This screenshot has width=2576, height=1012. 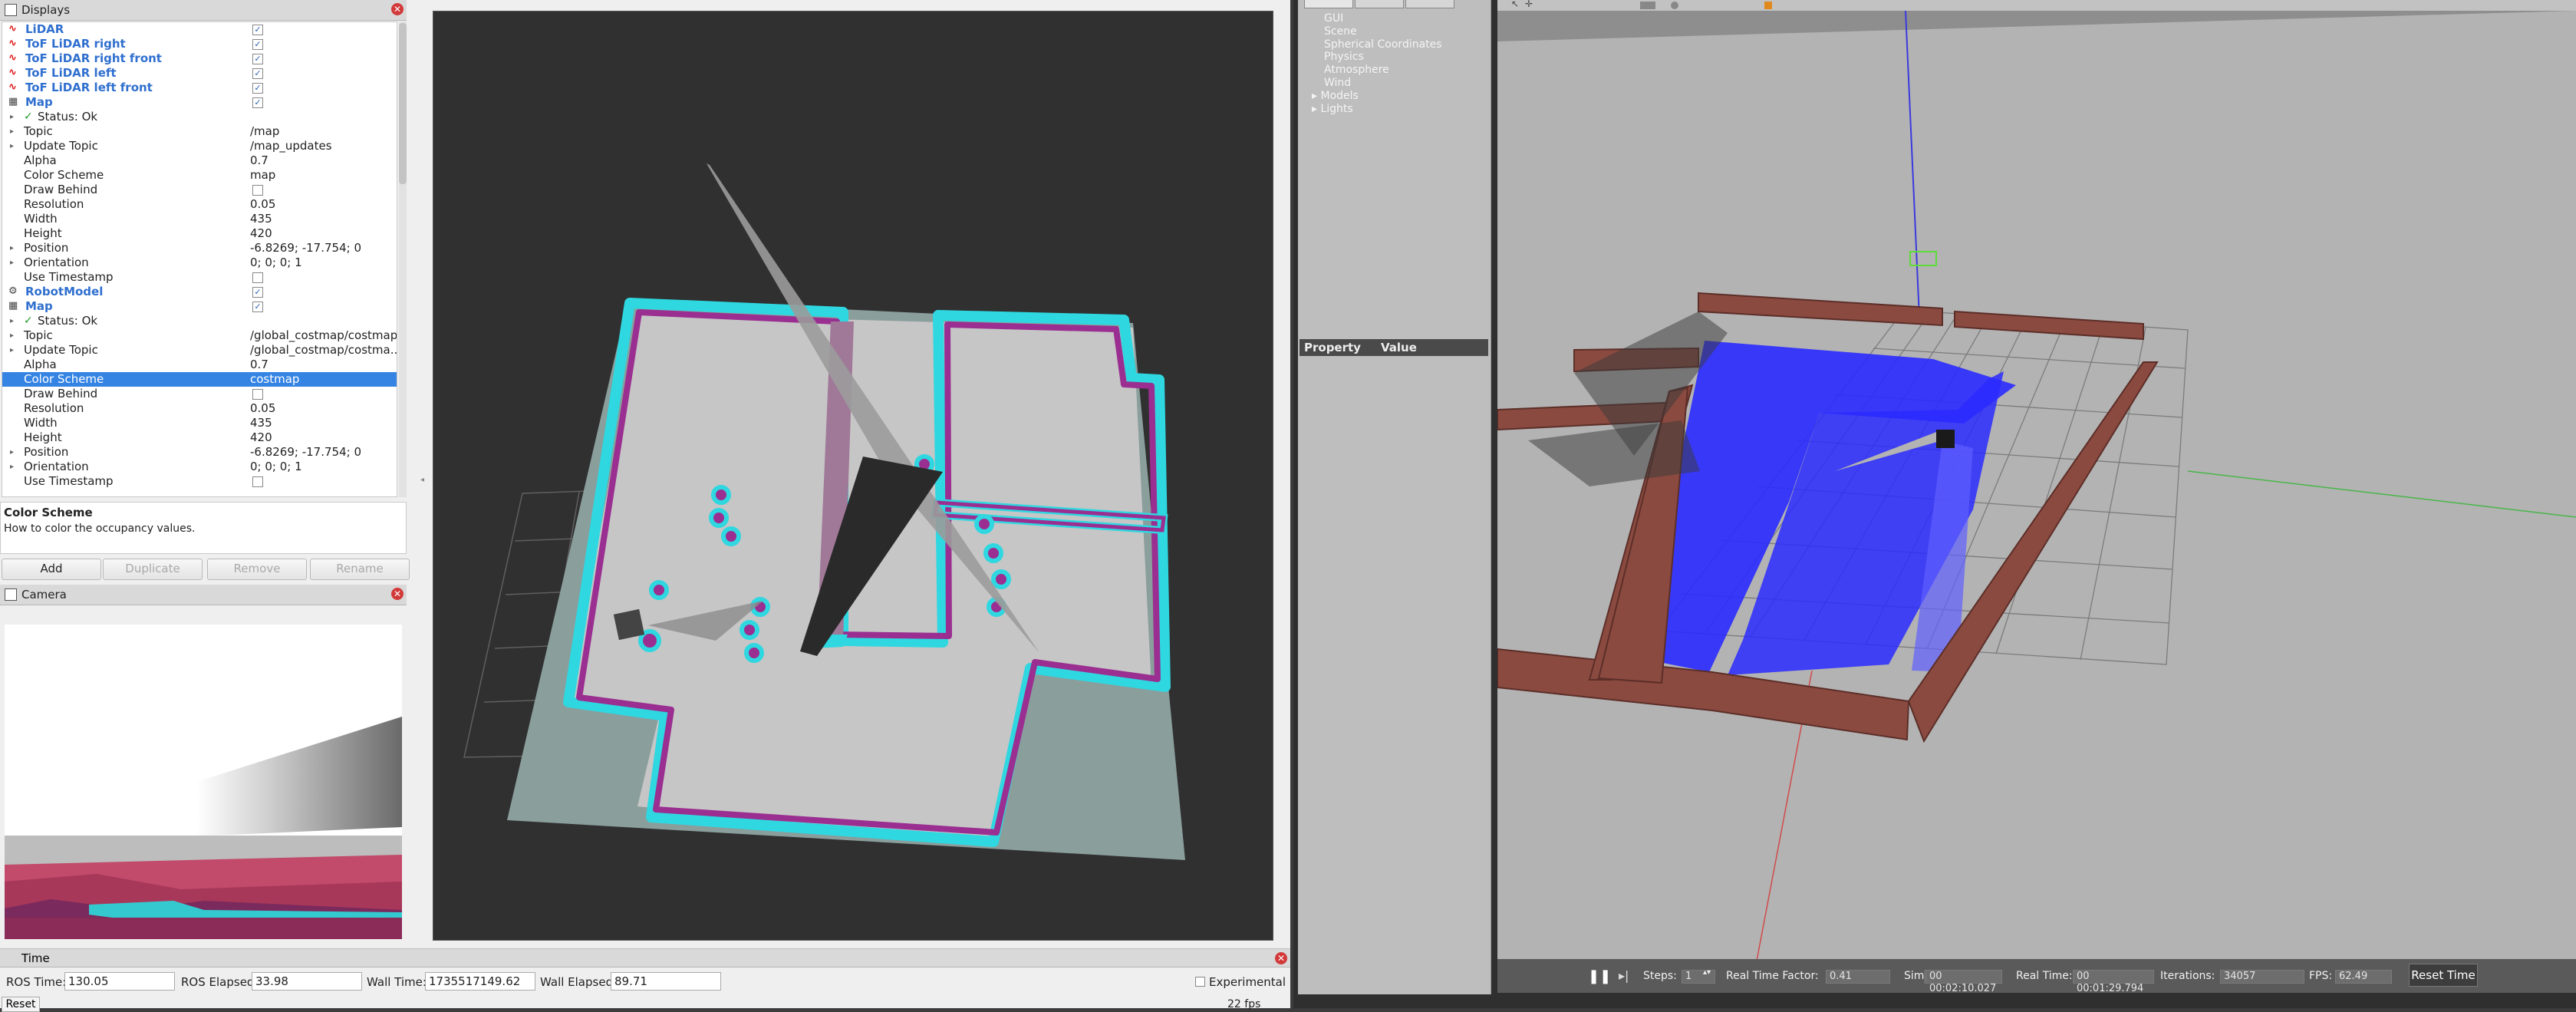 What do you see at coordinates (1344, 57) in the screenshot?
I see `world-item-physics: Physics` at bounding box center [1344, 57].